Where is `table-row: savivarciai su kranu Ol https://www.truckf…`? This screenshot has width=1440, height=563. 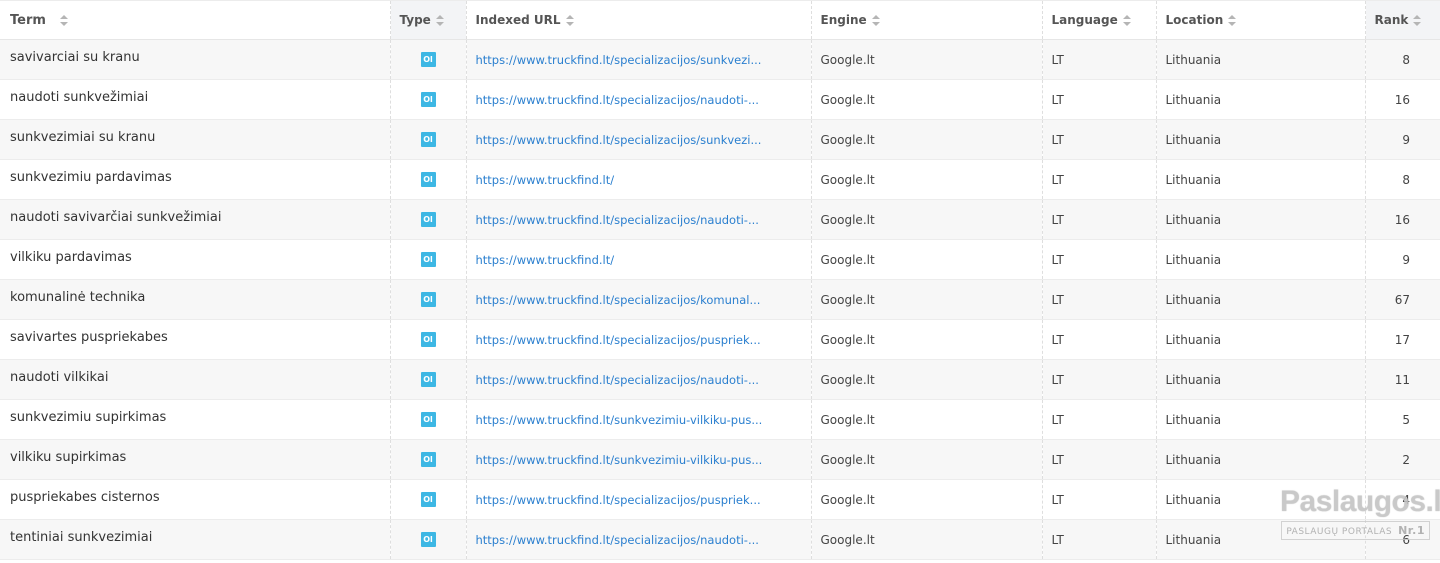 table-row: savivarciai su kranu Ol https://www.truckf… is located at coordinates (720, 59).